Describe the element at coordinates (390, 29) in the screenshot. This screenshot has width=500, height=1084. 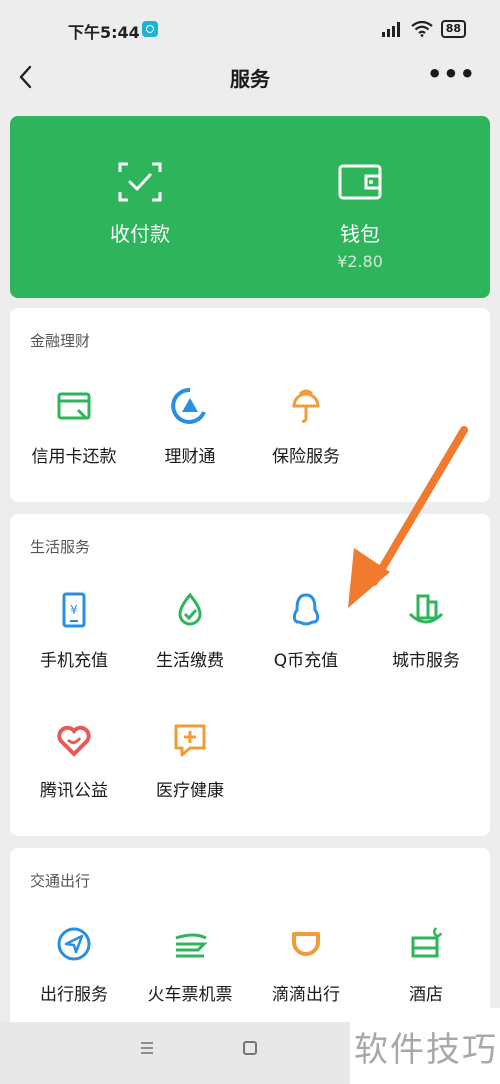
I see `signal-icon` at that location.